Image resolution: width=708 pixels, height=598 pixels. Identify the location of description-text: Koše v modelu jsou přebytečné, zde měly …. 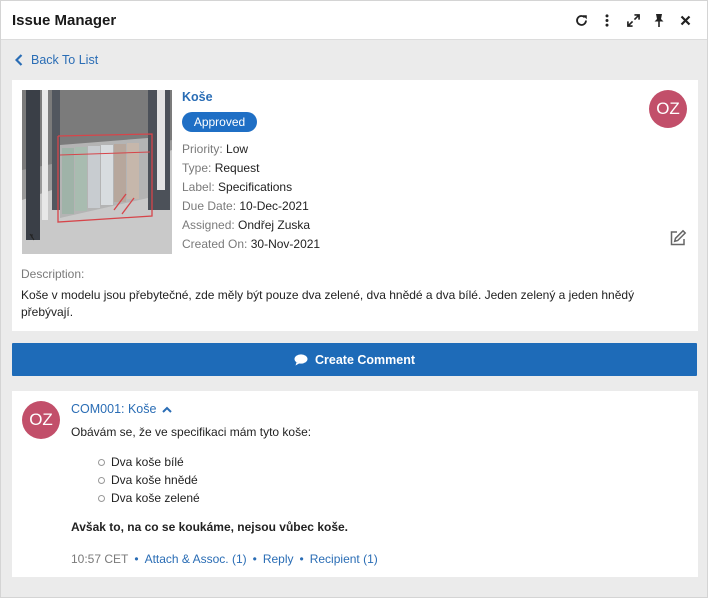
(328, 303).